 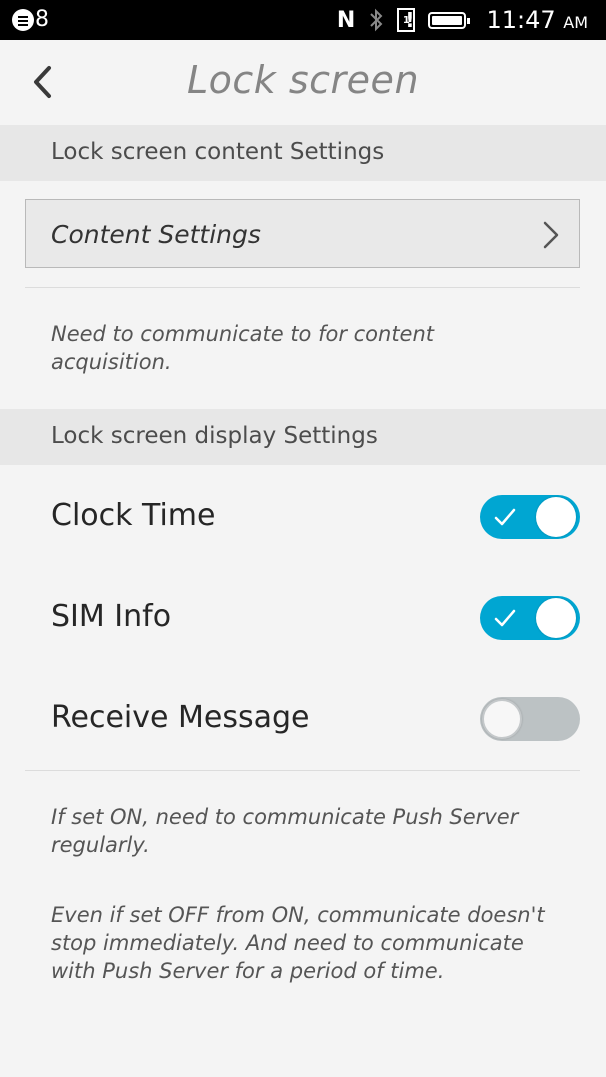 I want to click on section-title-content: Lock screen content Settings, so click(x=218, y=152).